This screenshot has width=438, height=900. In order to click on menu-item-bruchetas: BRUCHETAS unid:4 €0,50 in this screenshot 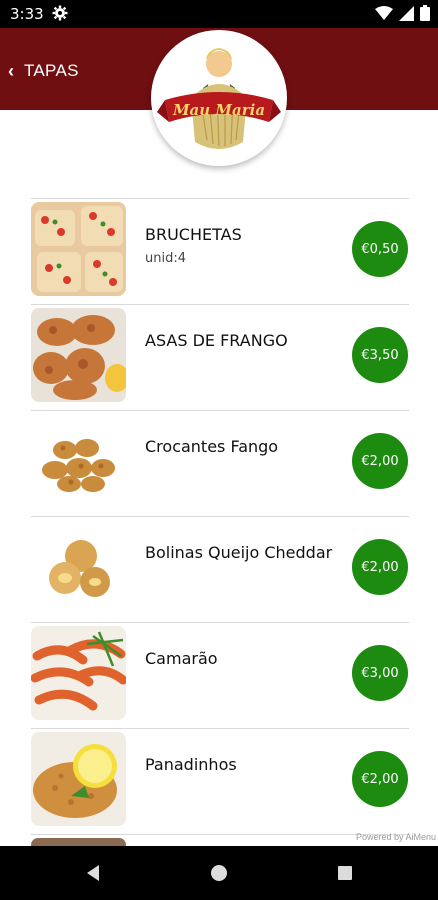, I will do `click(220, 251)`.